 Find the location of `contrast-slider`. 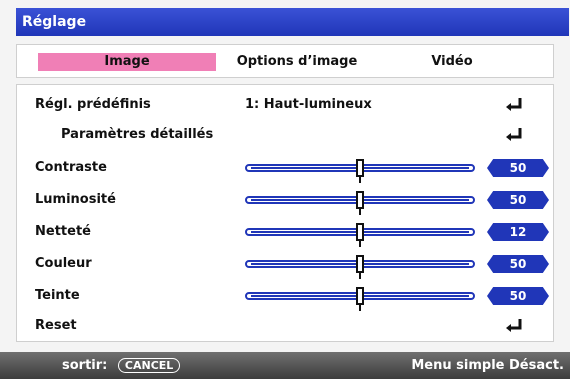

contrast-slider is located at coordinates (360, 171).